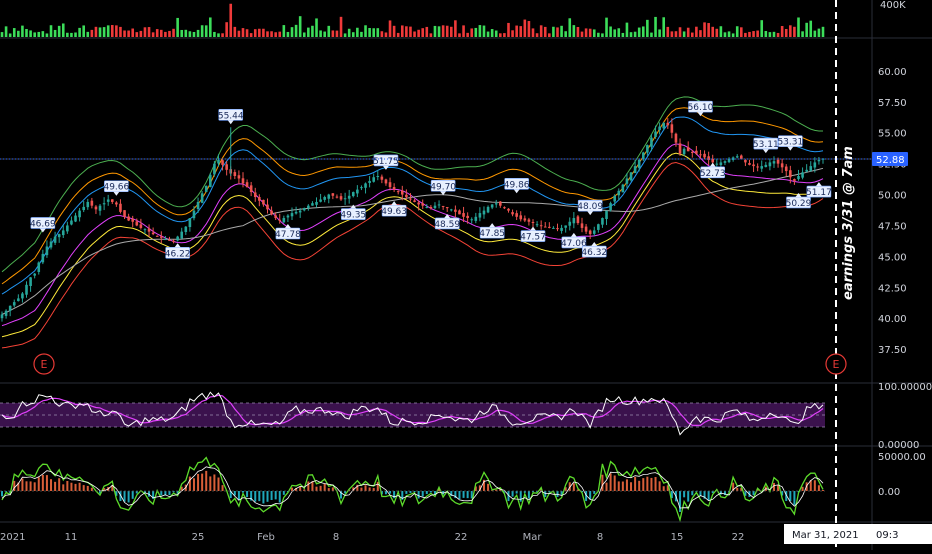 Image resolution: width=932 pixels, height=554 pixels. I want to click on price-tick-label: 45.00, so click(892, 257).